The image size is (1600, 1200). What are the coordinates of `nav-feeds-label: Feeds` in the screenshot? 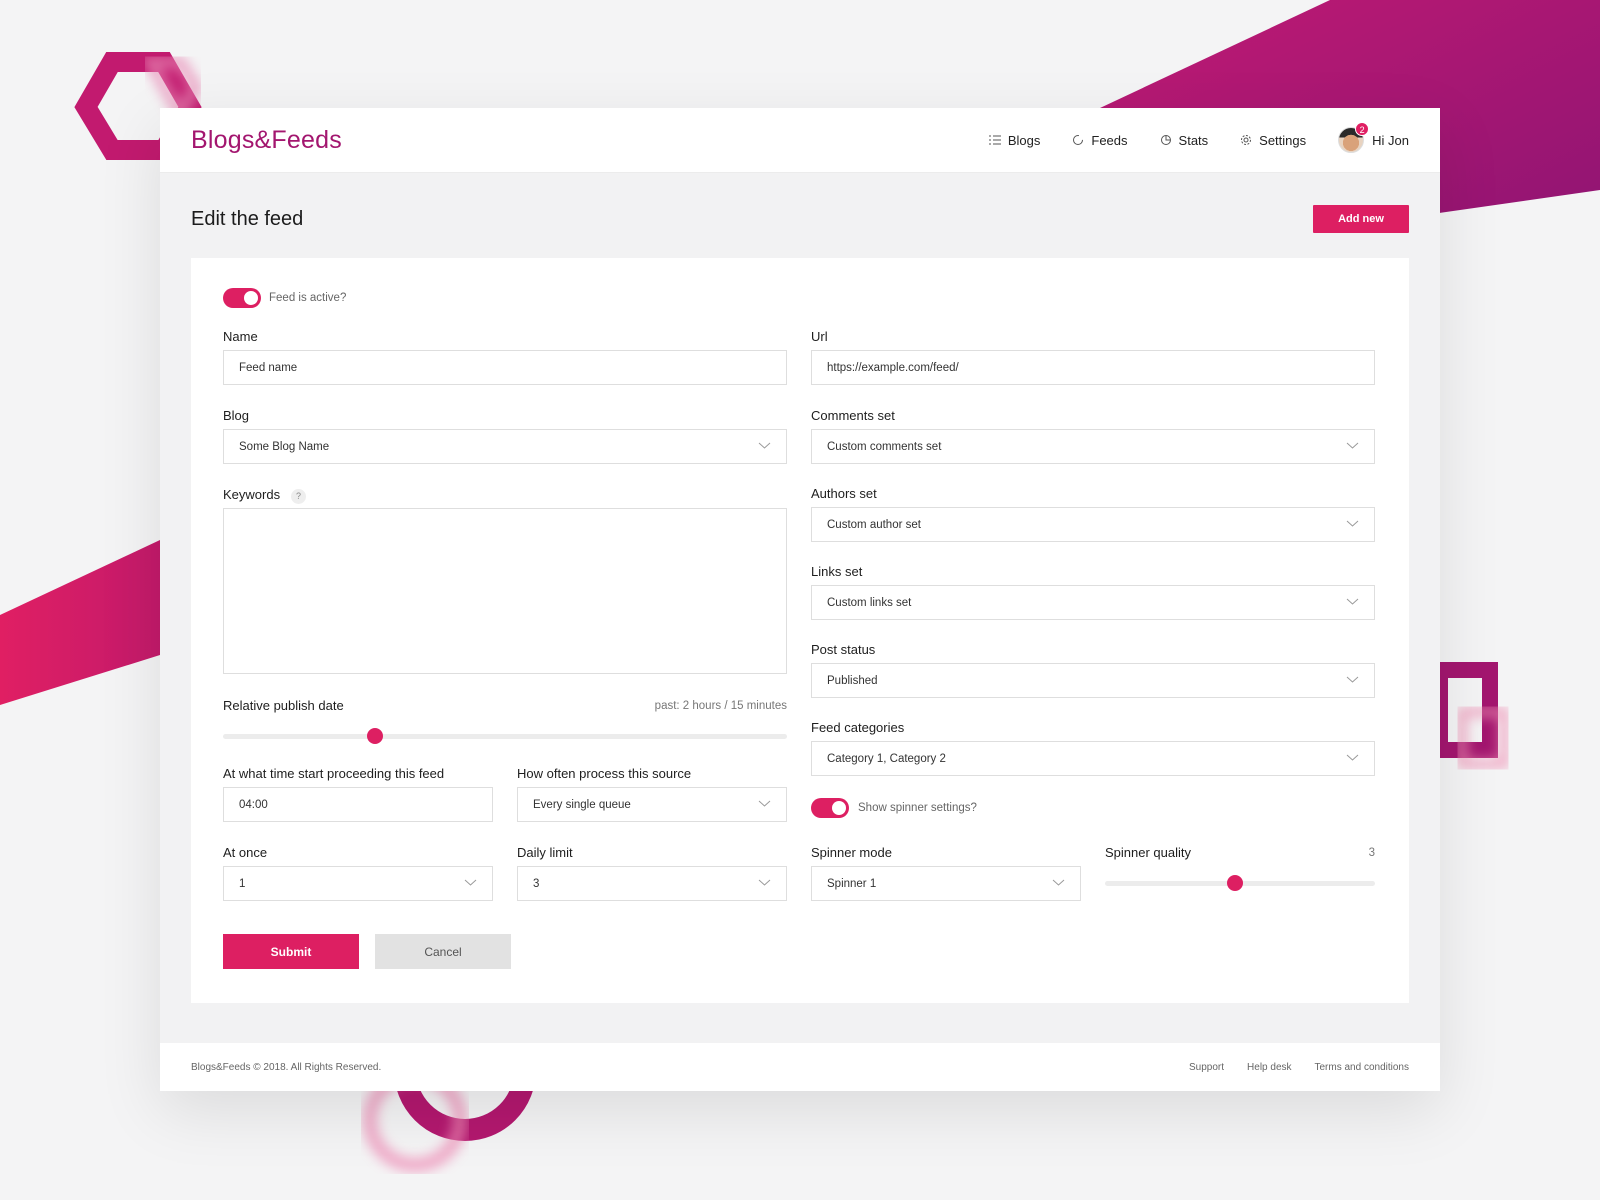 It's located at (1109, 140).